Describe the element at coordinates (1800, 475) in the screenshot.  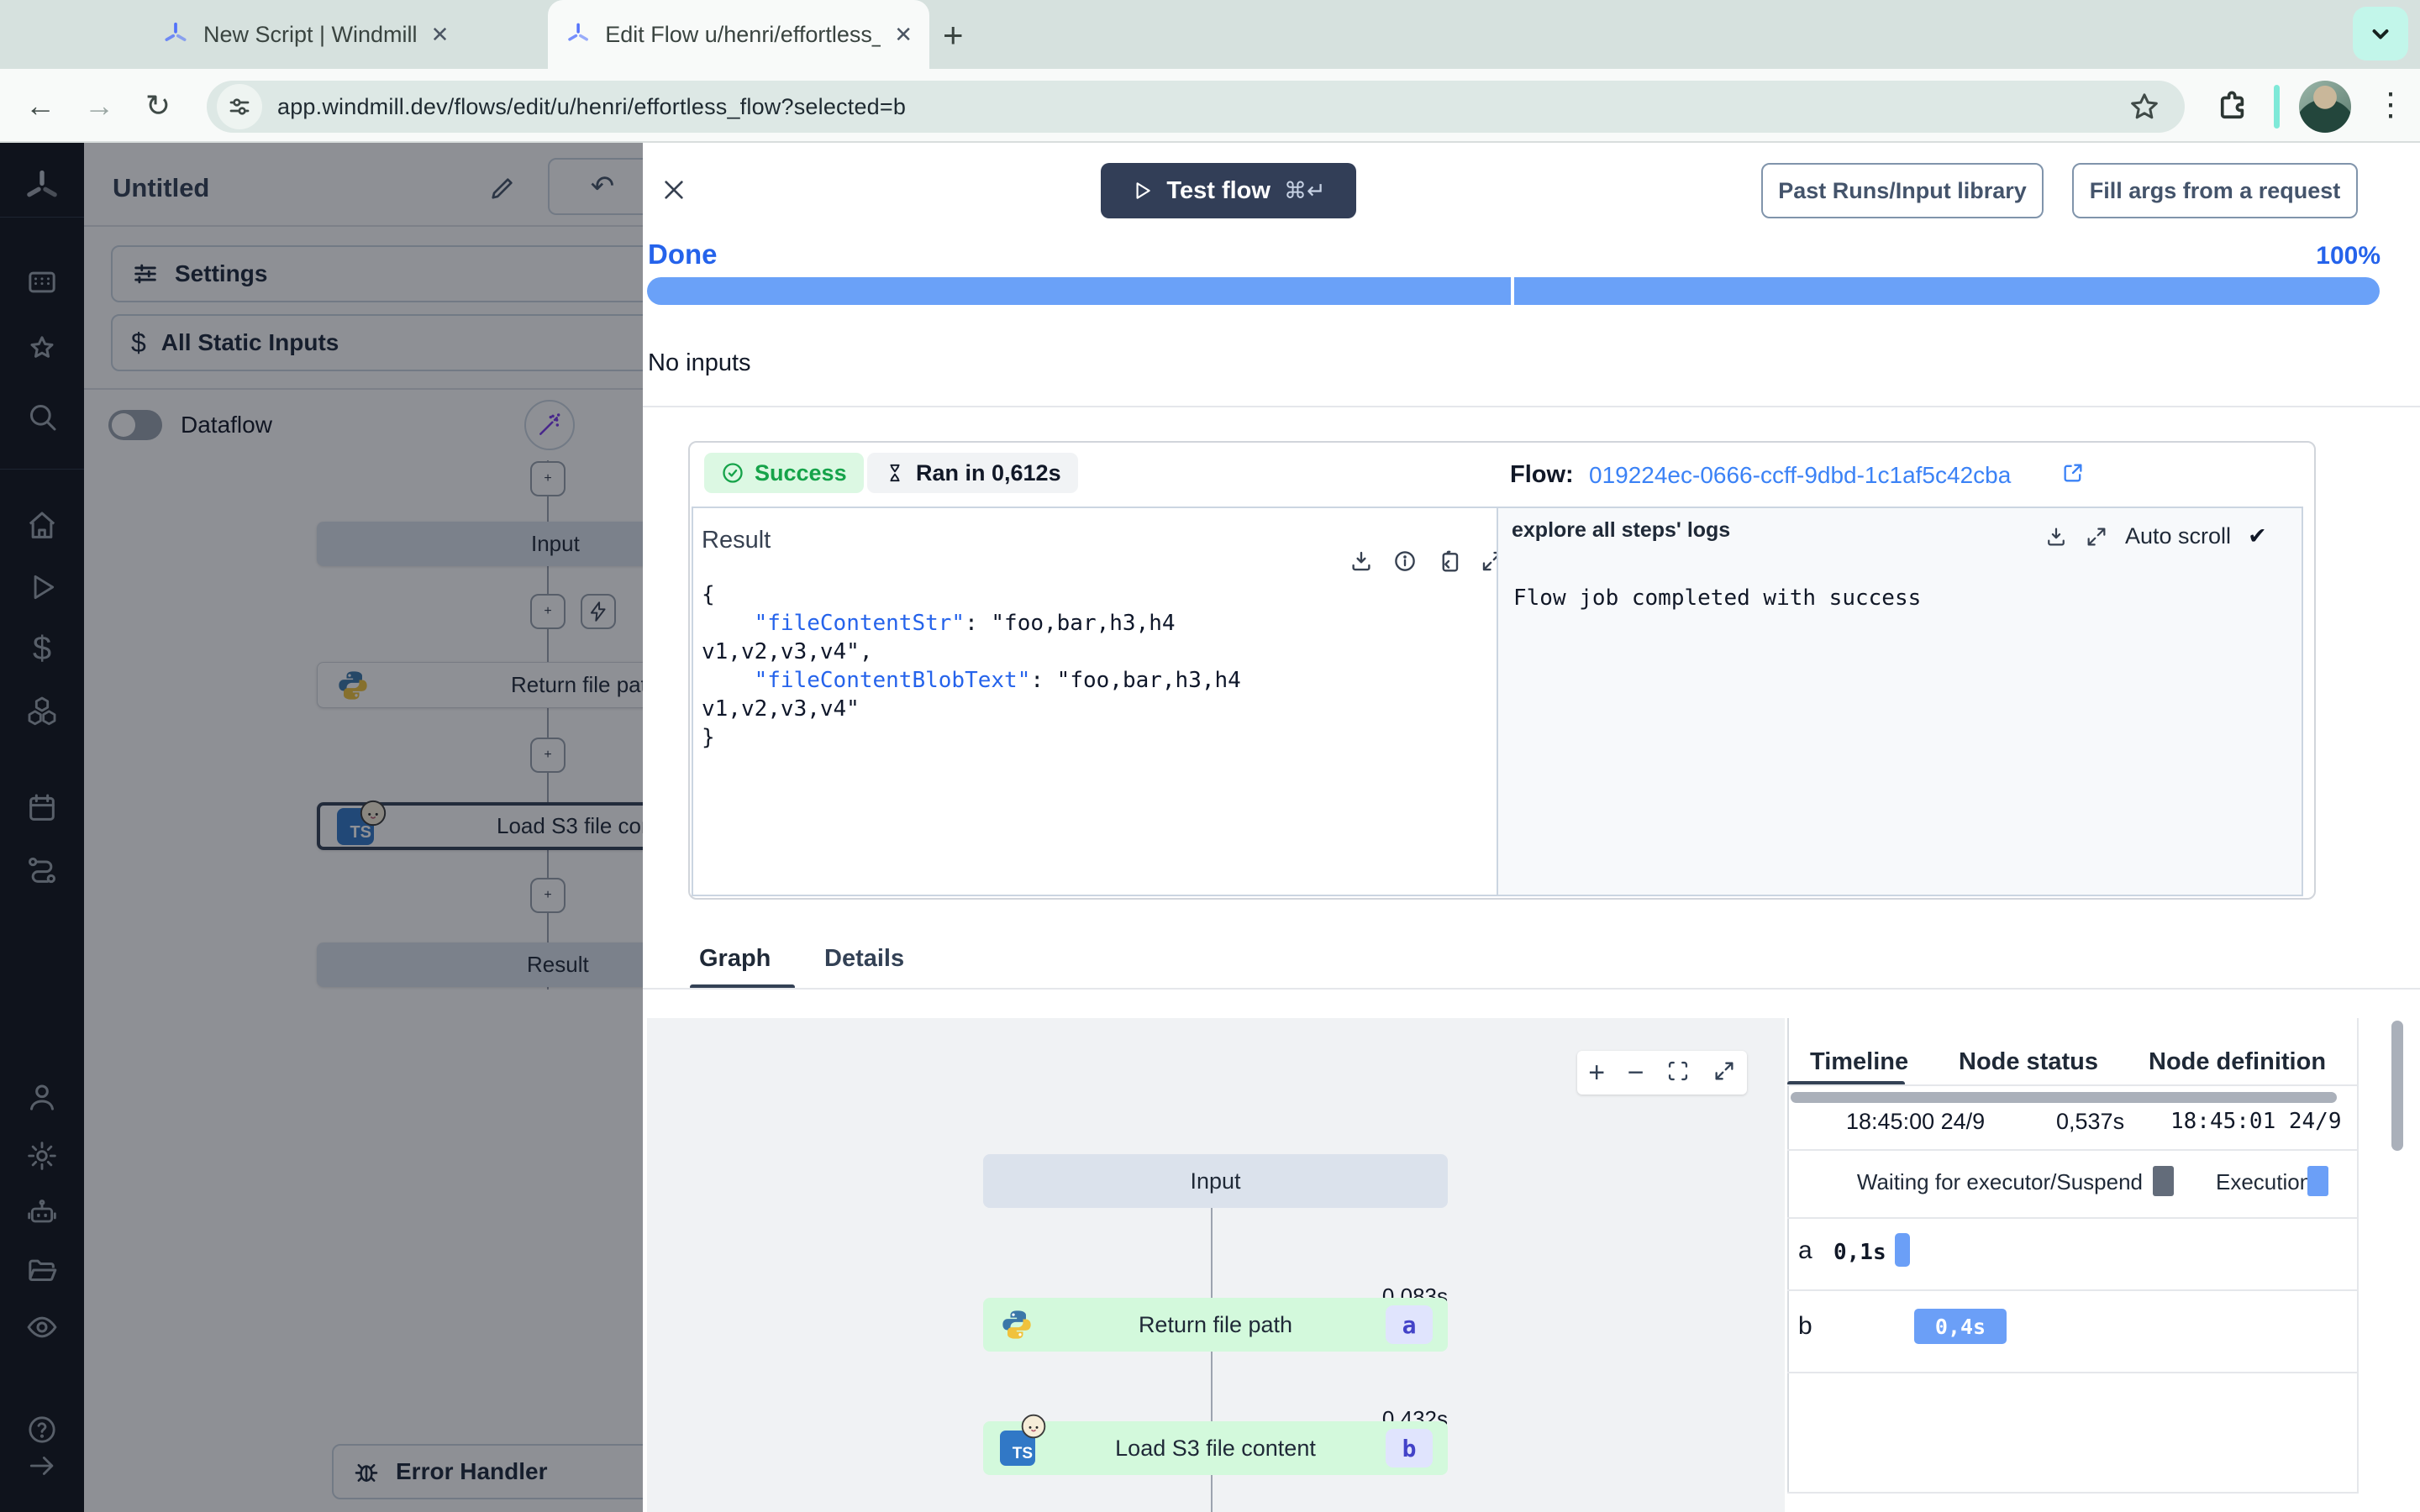
I see `flow-id-link: 019224ec-0666-ccff-9dbd-1c1af5c42cba` at that location.